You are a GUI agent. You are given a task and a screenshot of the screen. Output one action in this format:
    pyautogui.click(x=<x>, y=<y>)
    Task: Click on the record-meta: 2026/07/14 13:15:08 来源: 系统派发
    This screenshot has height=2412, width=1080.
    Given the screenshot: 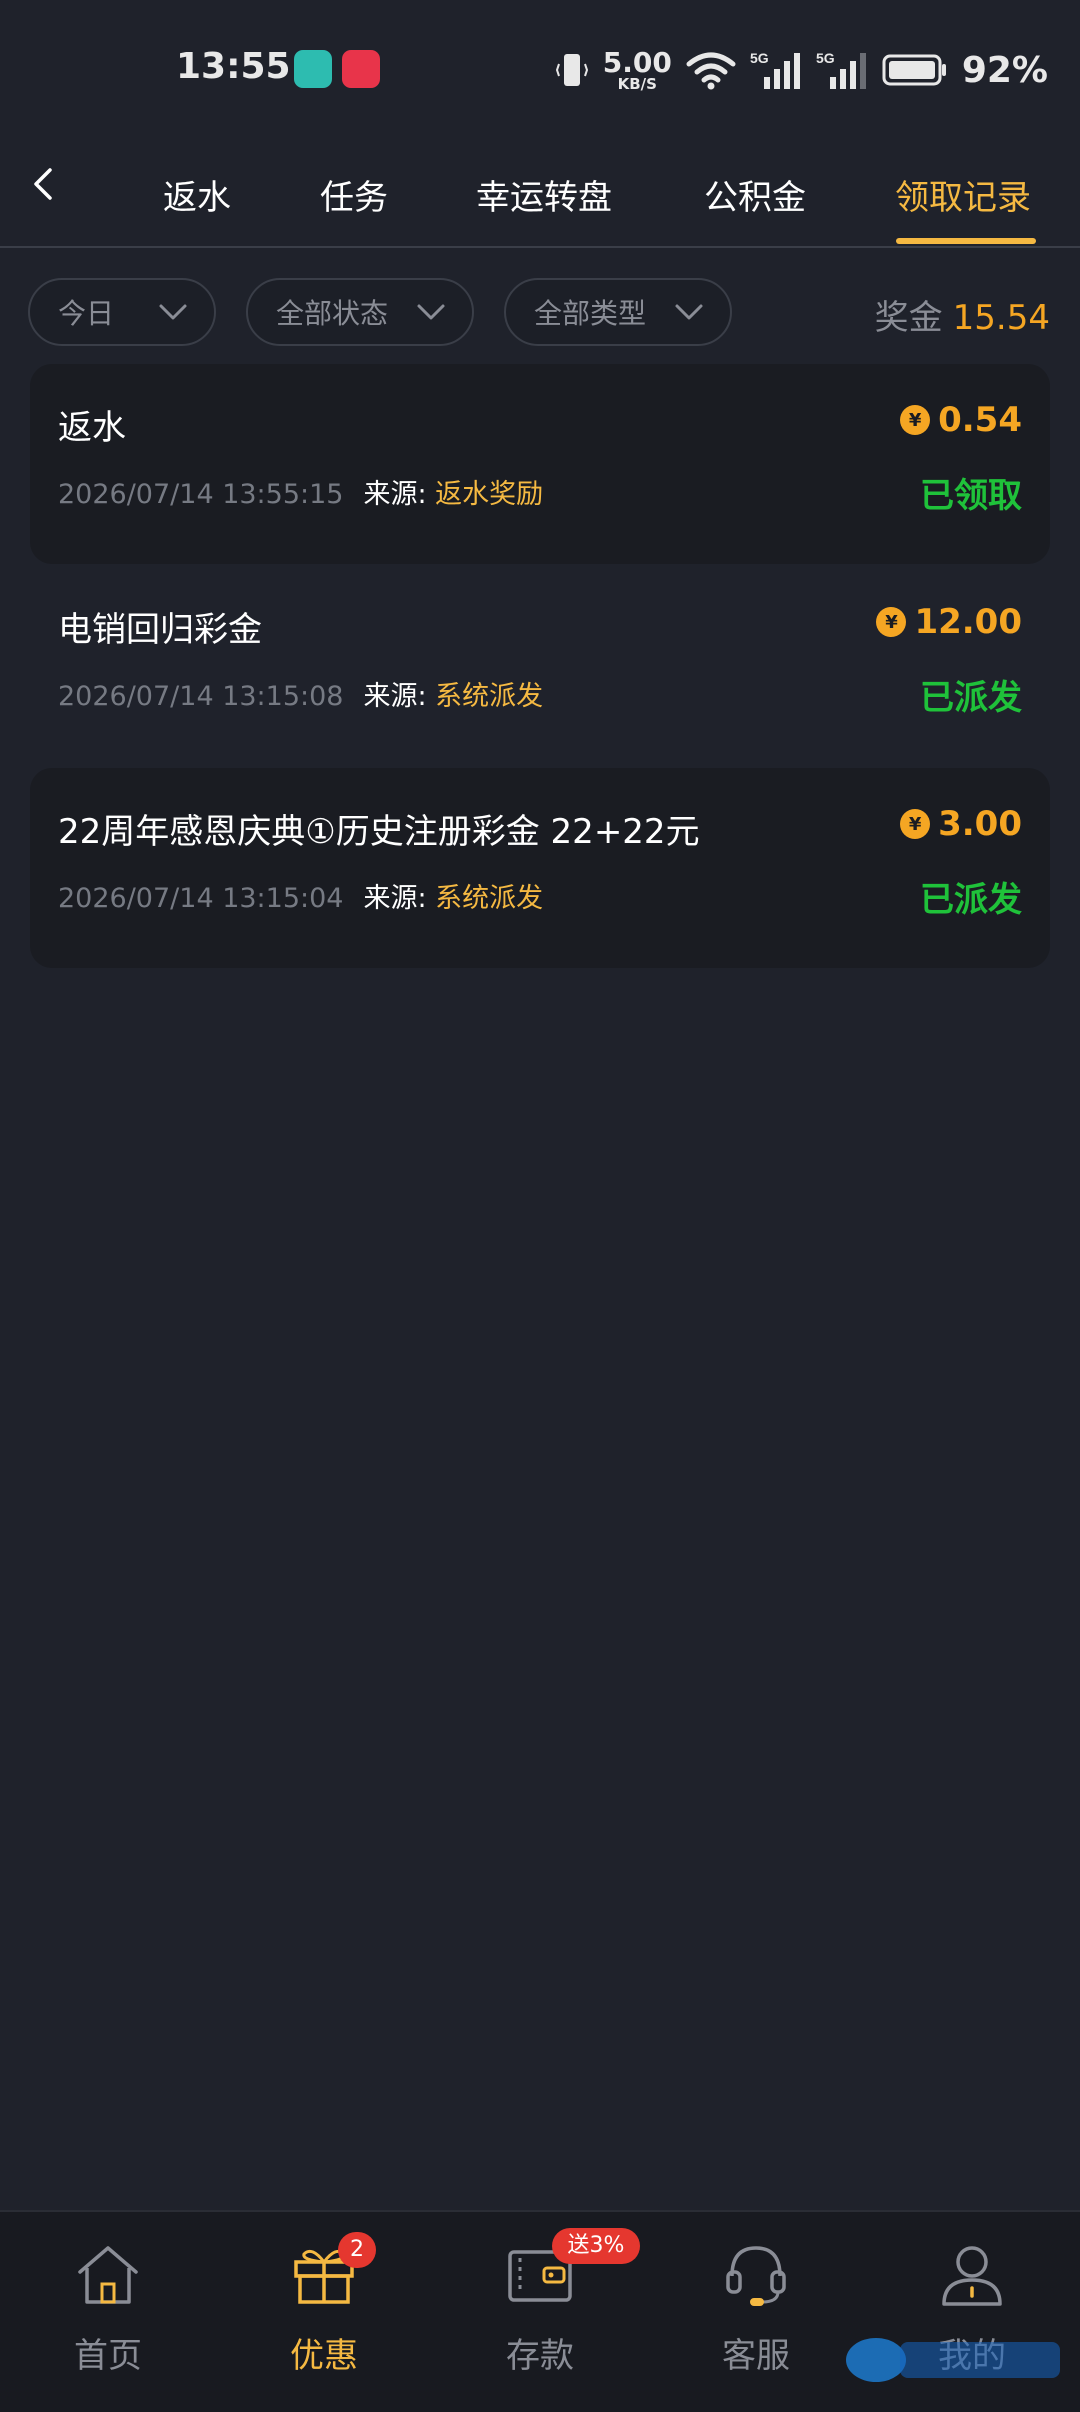 What is the action you would take?
    pyautogui.click(x=300, y=693)
    